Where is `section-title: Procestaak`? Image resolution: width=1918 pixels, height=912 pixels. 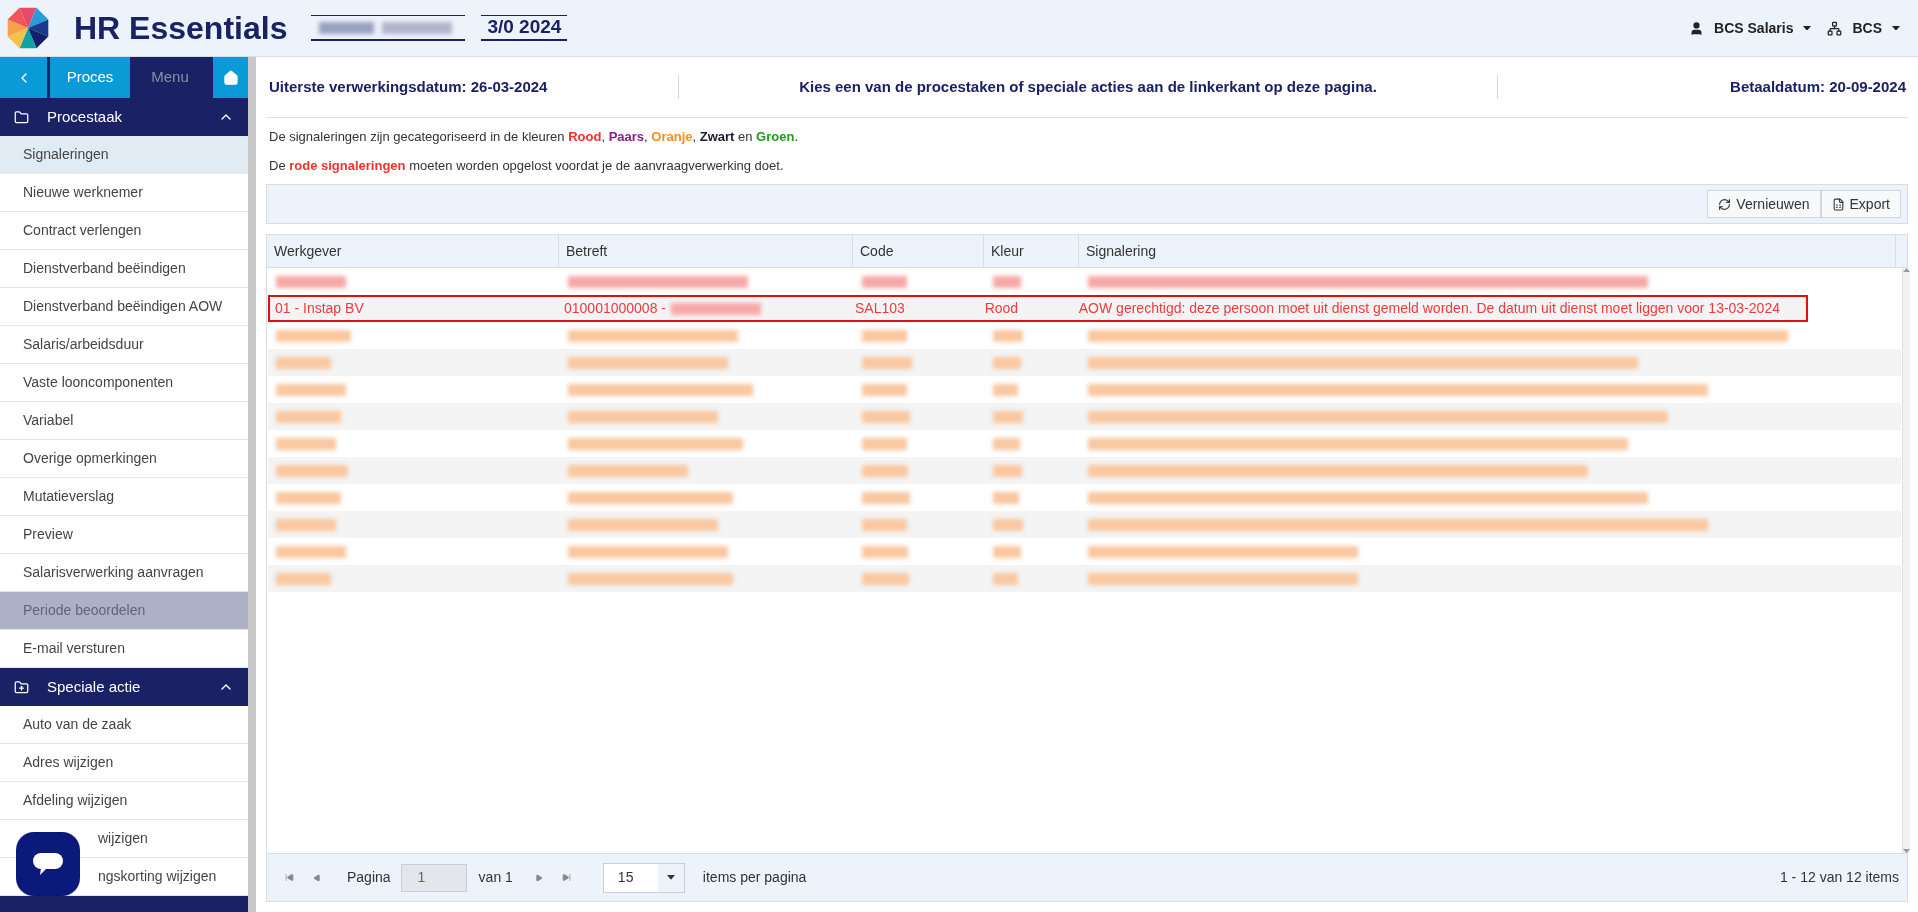 section-title: Procestaak is located at coordinates (85, 116).